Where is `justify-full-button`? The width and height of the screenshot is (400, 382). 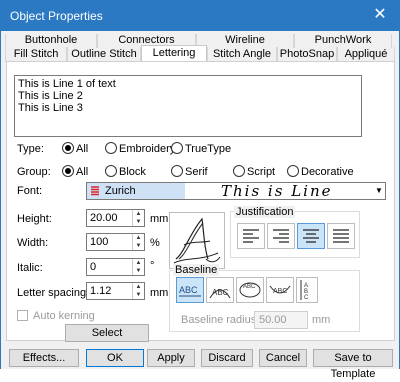
justify-full-button is located at coordinates (341, 236).